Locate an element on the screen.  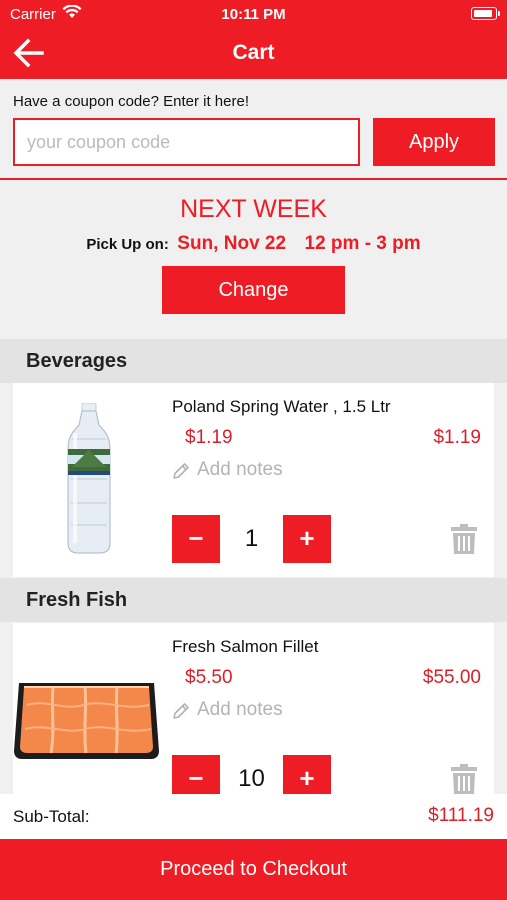
subtotal-bar: Sub-Total: $111.19 is located at coordinates (253, 816).